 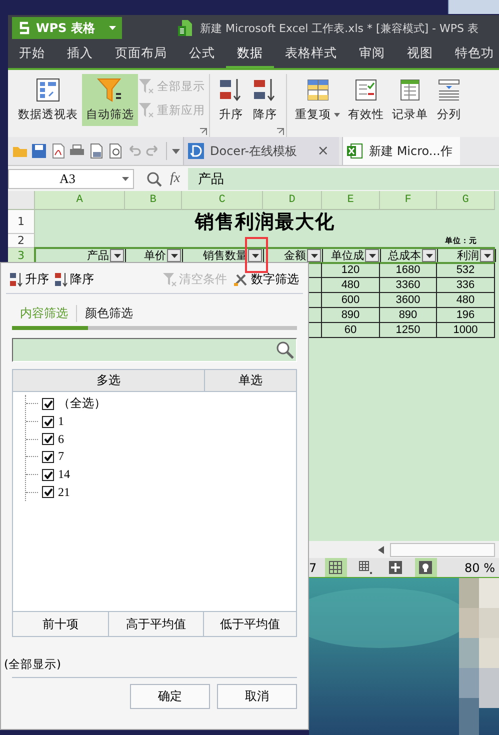 What do you see at coordinates (156, 624) in the screenshot?
I see `quick-filter-button: 高于平均值` at bounding box center [156, 624].